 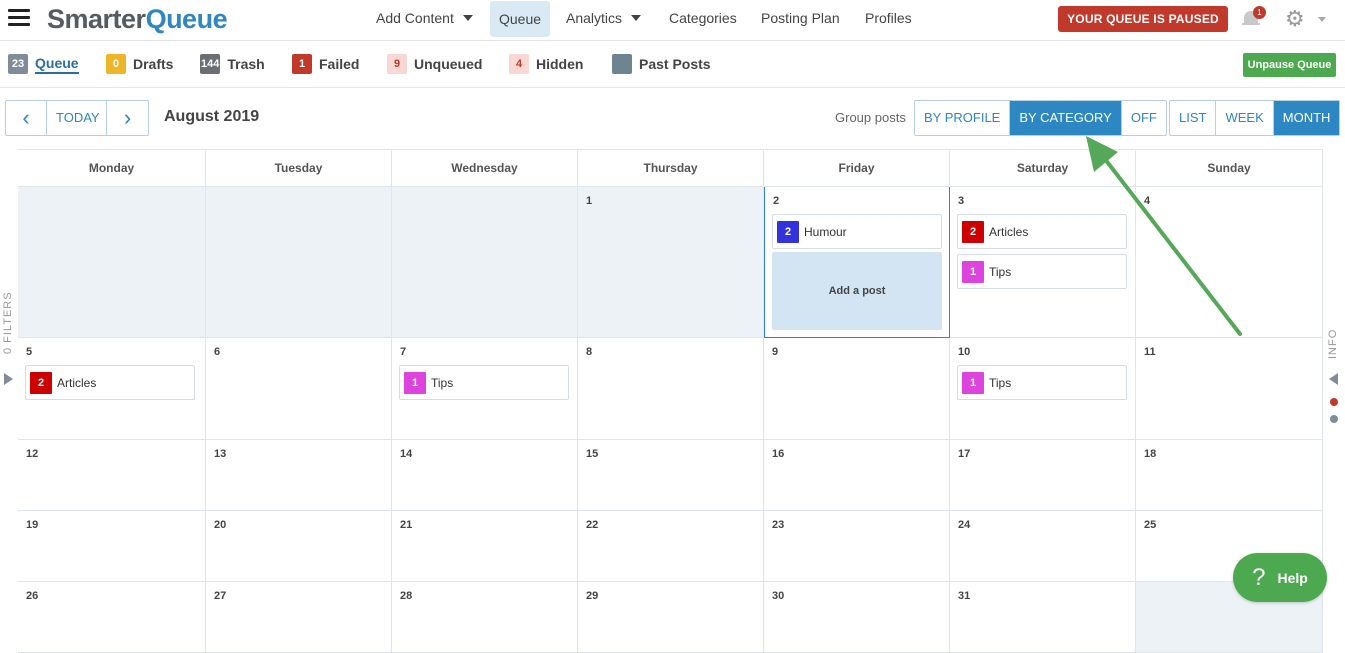 I want to click on tab-past-posts-label: Past Posts, so click(x=675, y=64).